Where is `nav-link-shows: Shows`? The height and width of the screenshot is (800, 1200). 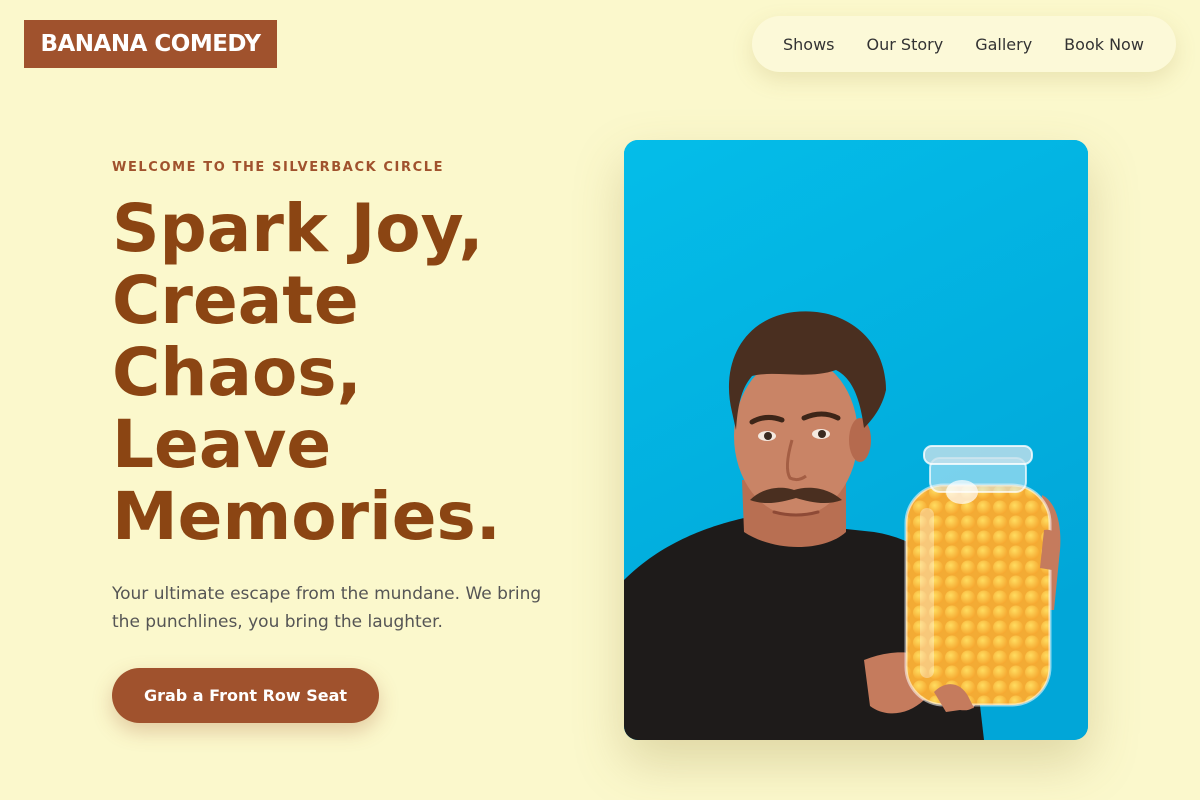 nav-link-shows: Shows is located at coordinates (809, 44).